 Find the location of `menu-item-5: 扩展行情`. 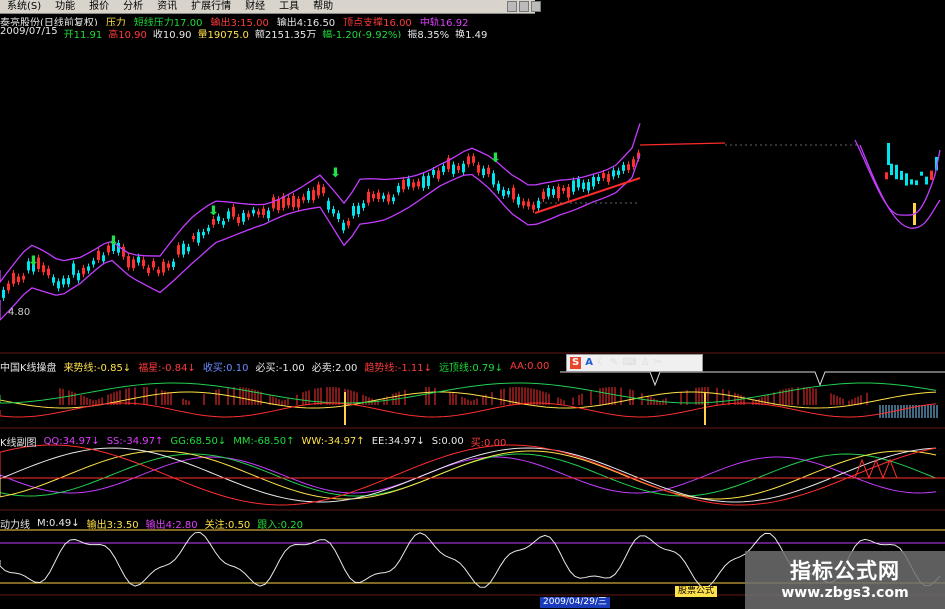

menu-item-5: 扩展行情 is located at coordinates (211, 6).